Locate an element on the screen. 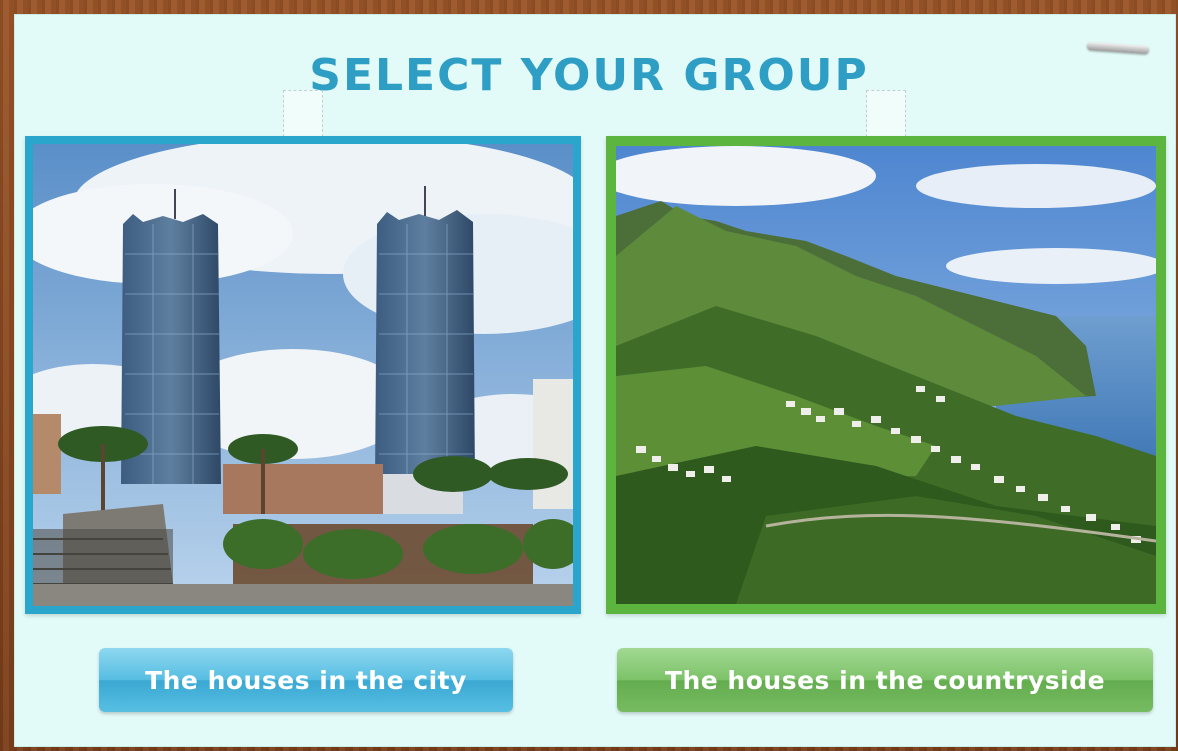  city-group-button: The houses in the city is located at coordinates (306, 680).